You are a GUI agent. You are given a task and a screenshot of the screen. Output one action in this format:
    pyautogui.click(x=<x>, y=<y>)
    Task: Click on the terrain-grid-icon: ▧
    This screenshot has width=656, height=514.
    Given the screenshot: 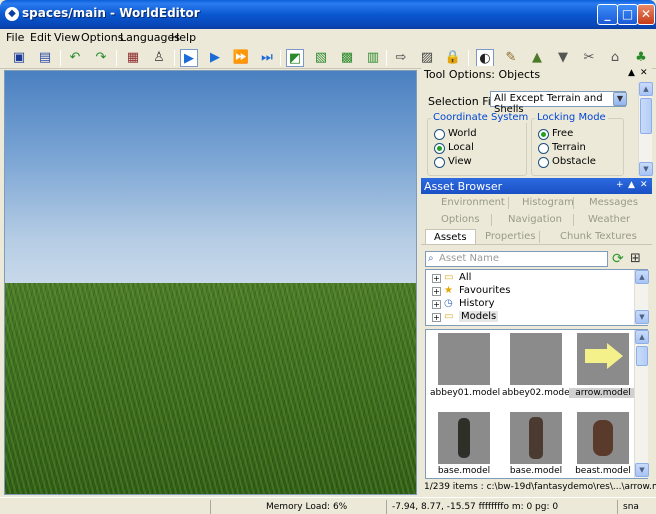 What is the action you would take?
    pyautogui.click(x=321, y=58)
    